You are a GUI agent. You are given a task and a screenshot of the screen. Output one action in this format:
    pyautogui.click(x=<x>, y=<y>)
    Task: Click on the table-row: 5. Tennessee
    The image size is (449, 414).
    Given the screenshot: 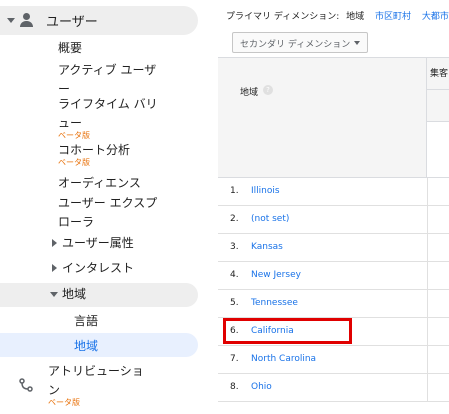 What is the action you would take?
    pyautogui.click(x=333, y=304)
    